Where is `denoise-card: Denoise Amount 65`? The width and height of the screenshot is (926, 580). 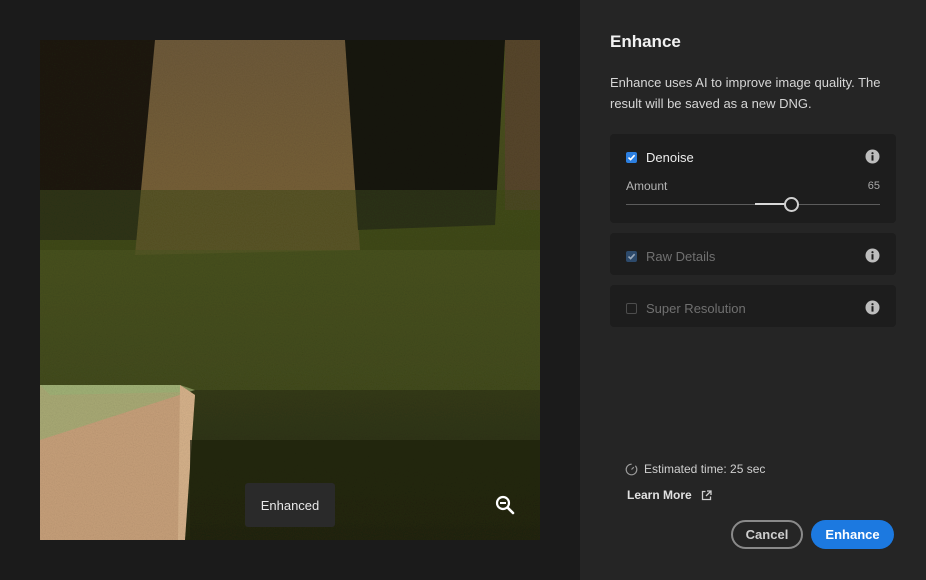
denoise-card: Denoise Amount 65 is located at coordinates (753, 178).